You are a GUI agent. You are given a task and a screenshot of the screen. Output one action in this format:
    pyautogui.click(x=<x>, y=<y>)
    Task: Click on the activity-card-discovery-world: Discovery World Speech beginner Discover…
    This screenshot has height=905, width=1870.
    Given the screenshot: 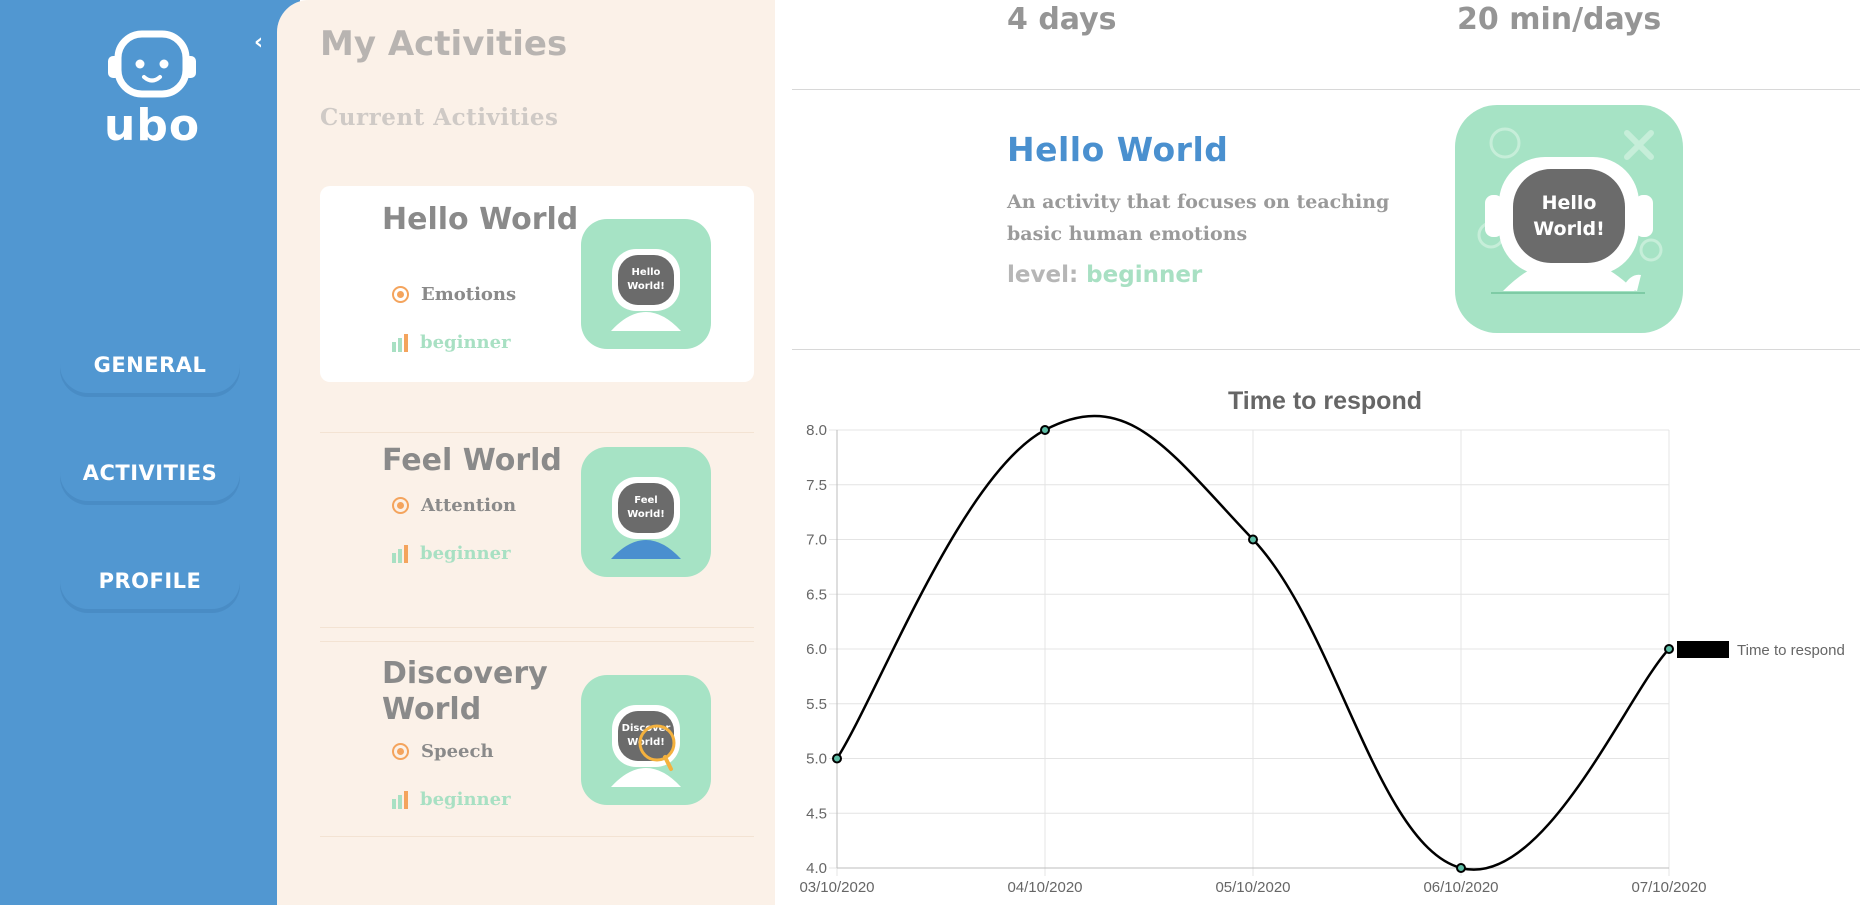 What is the action you would take?
    pyautogui.click(x=537, y=739)
    